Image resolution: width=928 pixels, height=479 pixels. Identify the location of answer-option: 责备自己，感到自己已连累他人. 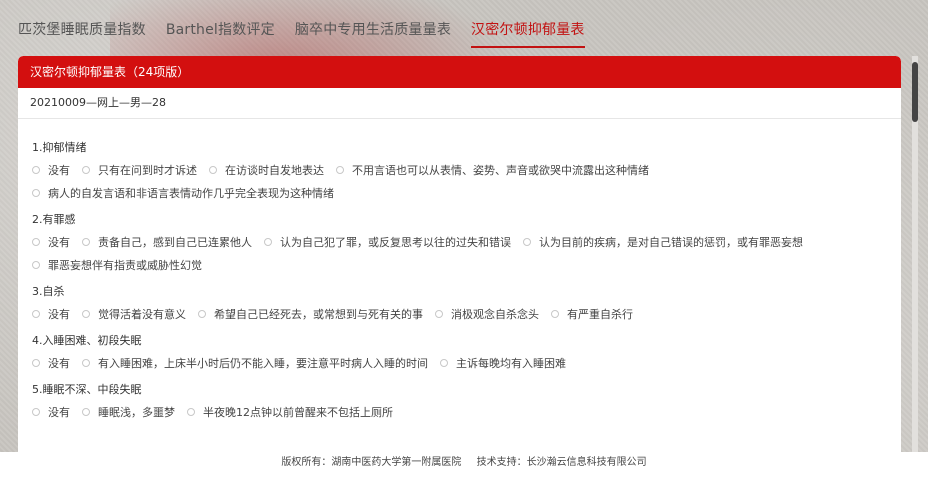
(167, 242).